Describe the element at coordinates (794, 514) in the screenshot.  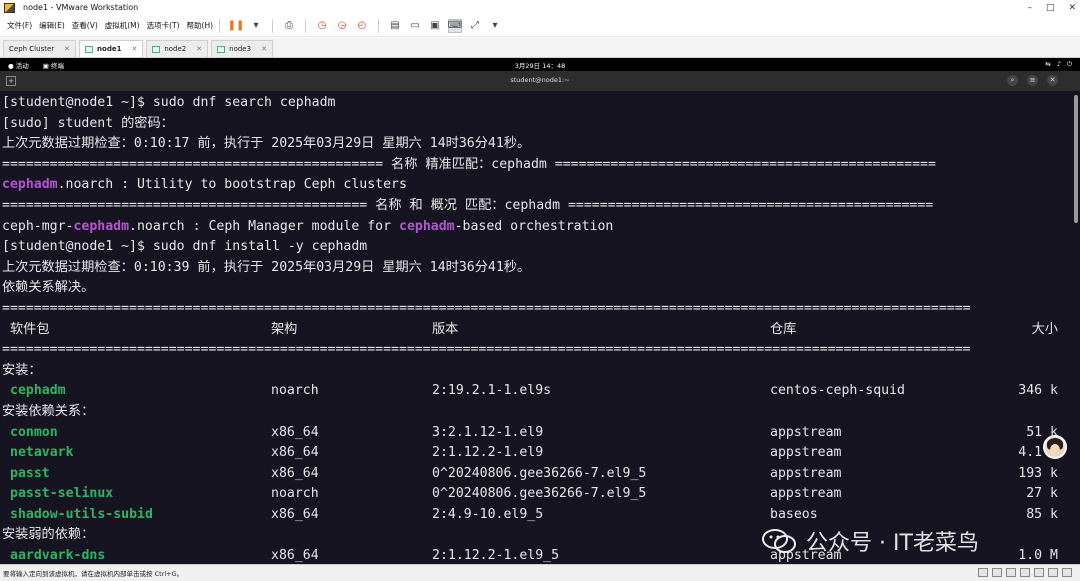
I see `package-repo: baseos` at that location.